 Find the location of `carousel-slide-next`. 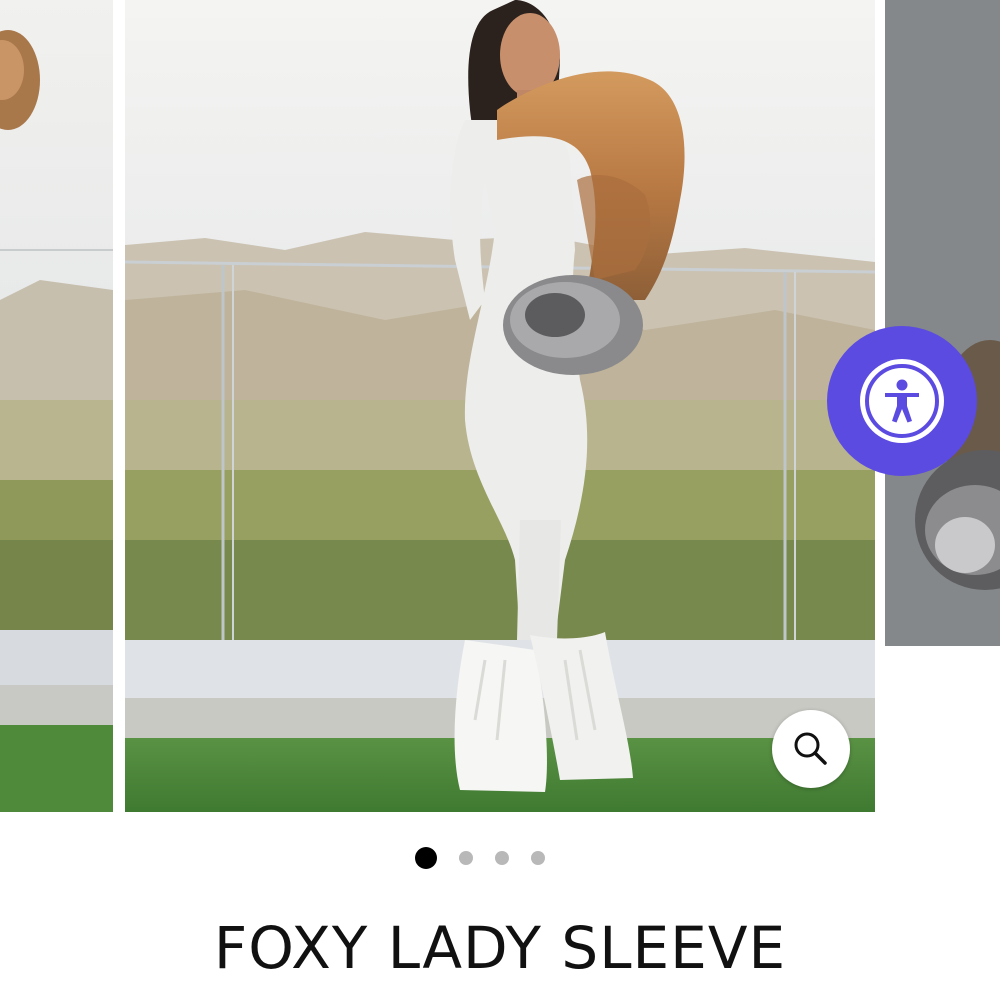

carousel-slide-next is located at coordinates (942, 323).